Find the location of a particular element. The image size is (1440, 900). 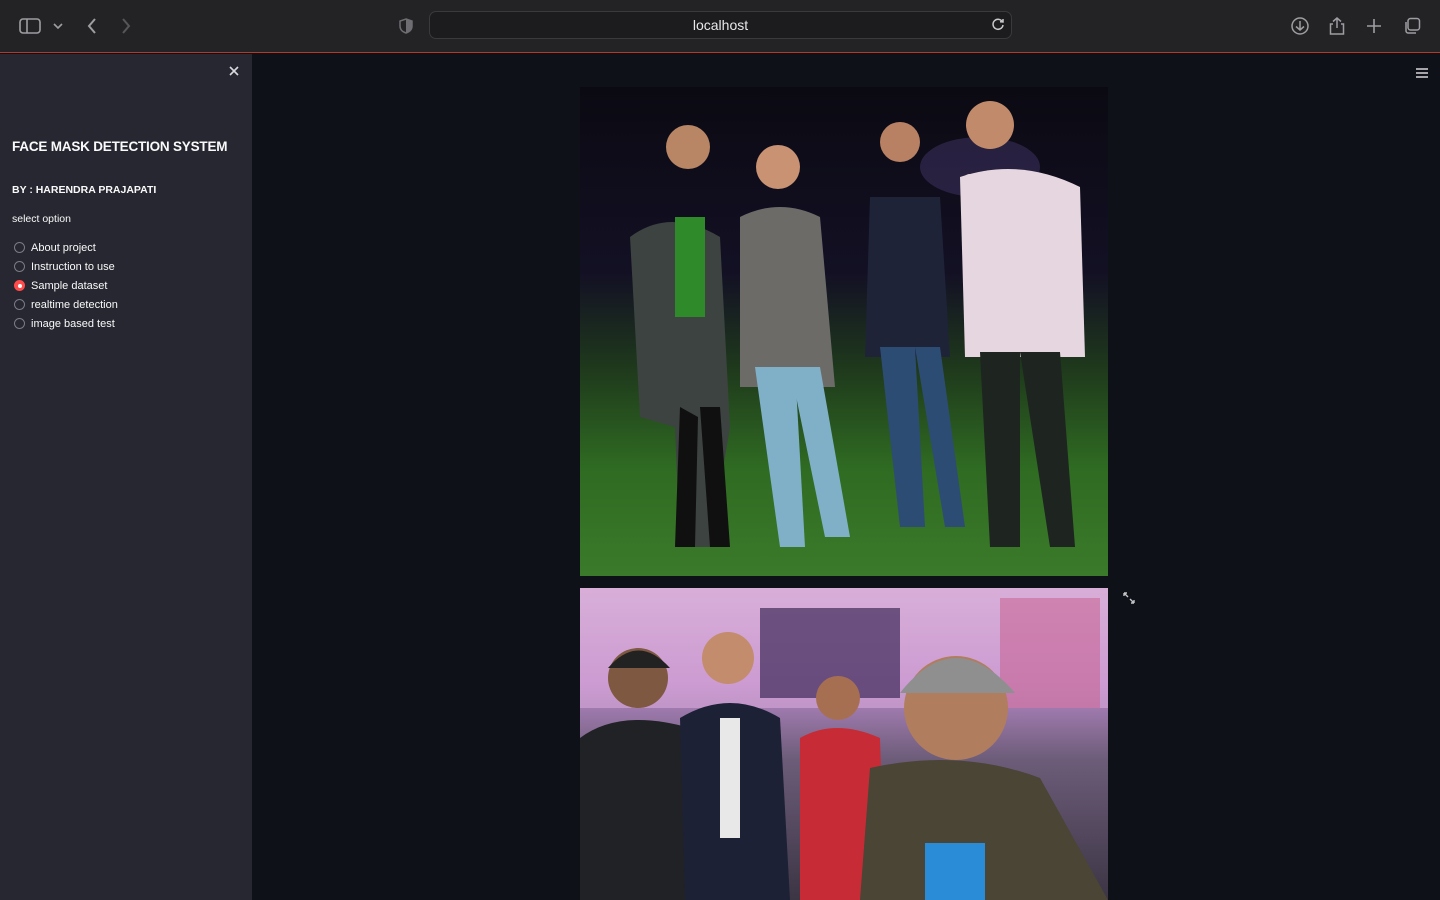

download-icon is located at coordinates (1300, 26).